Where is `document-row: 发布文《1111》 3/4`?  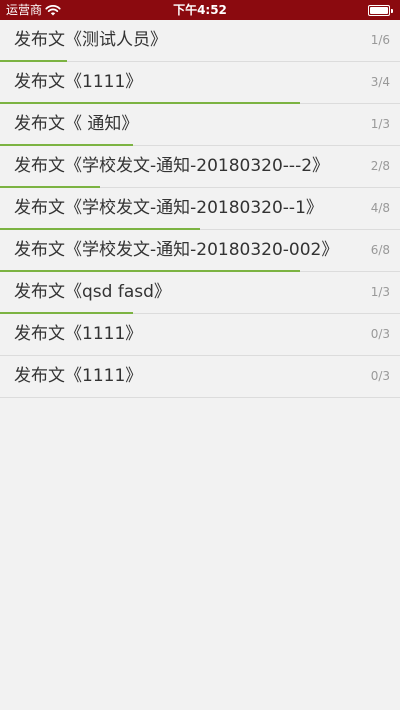 document-row: 发布文《1111》 3/4 is located at coordinates (200, 83).